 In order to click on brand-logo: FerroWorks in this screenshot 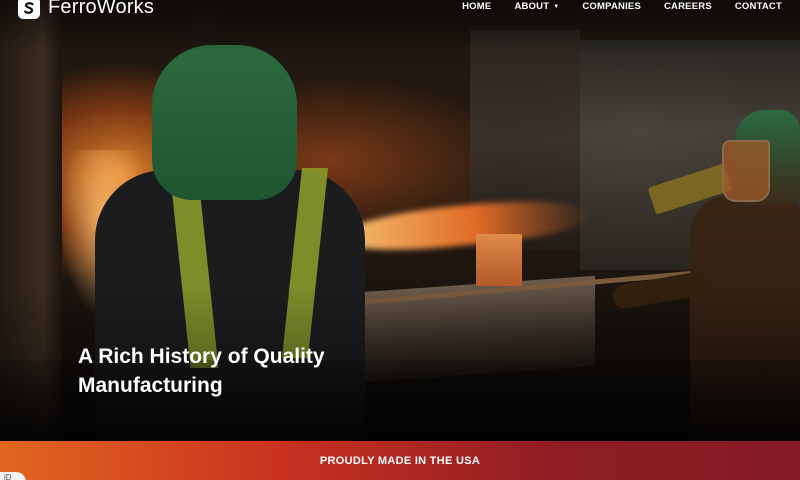, I will do `click(86, 9)`.